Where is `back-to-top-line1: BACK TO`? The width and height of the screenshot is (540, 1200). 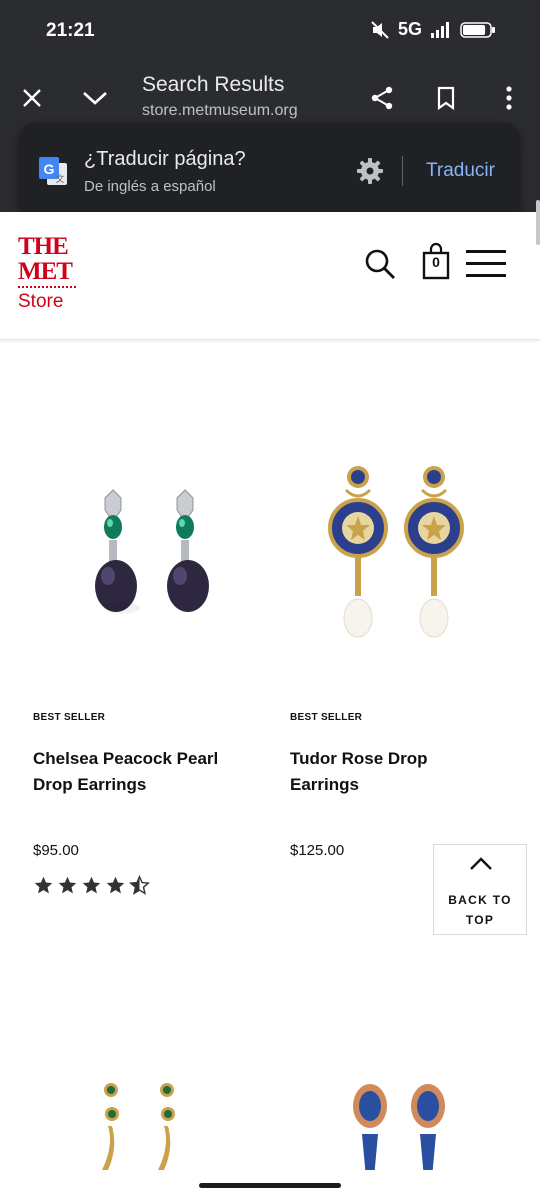
back-to-top-line1: BACK TO is located at coordinates (480, 900).